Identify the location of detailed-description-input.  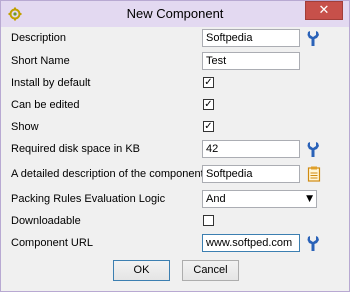
(251, 174).